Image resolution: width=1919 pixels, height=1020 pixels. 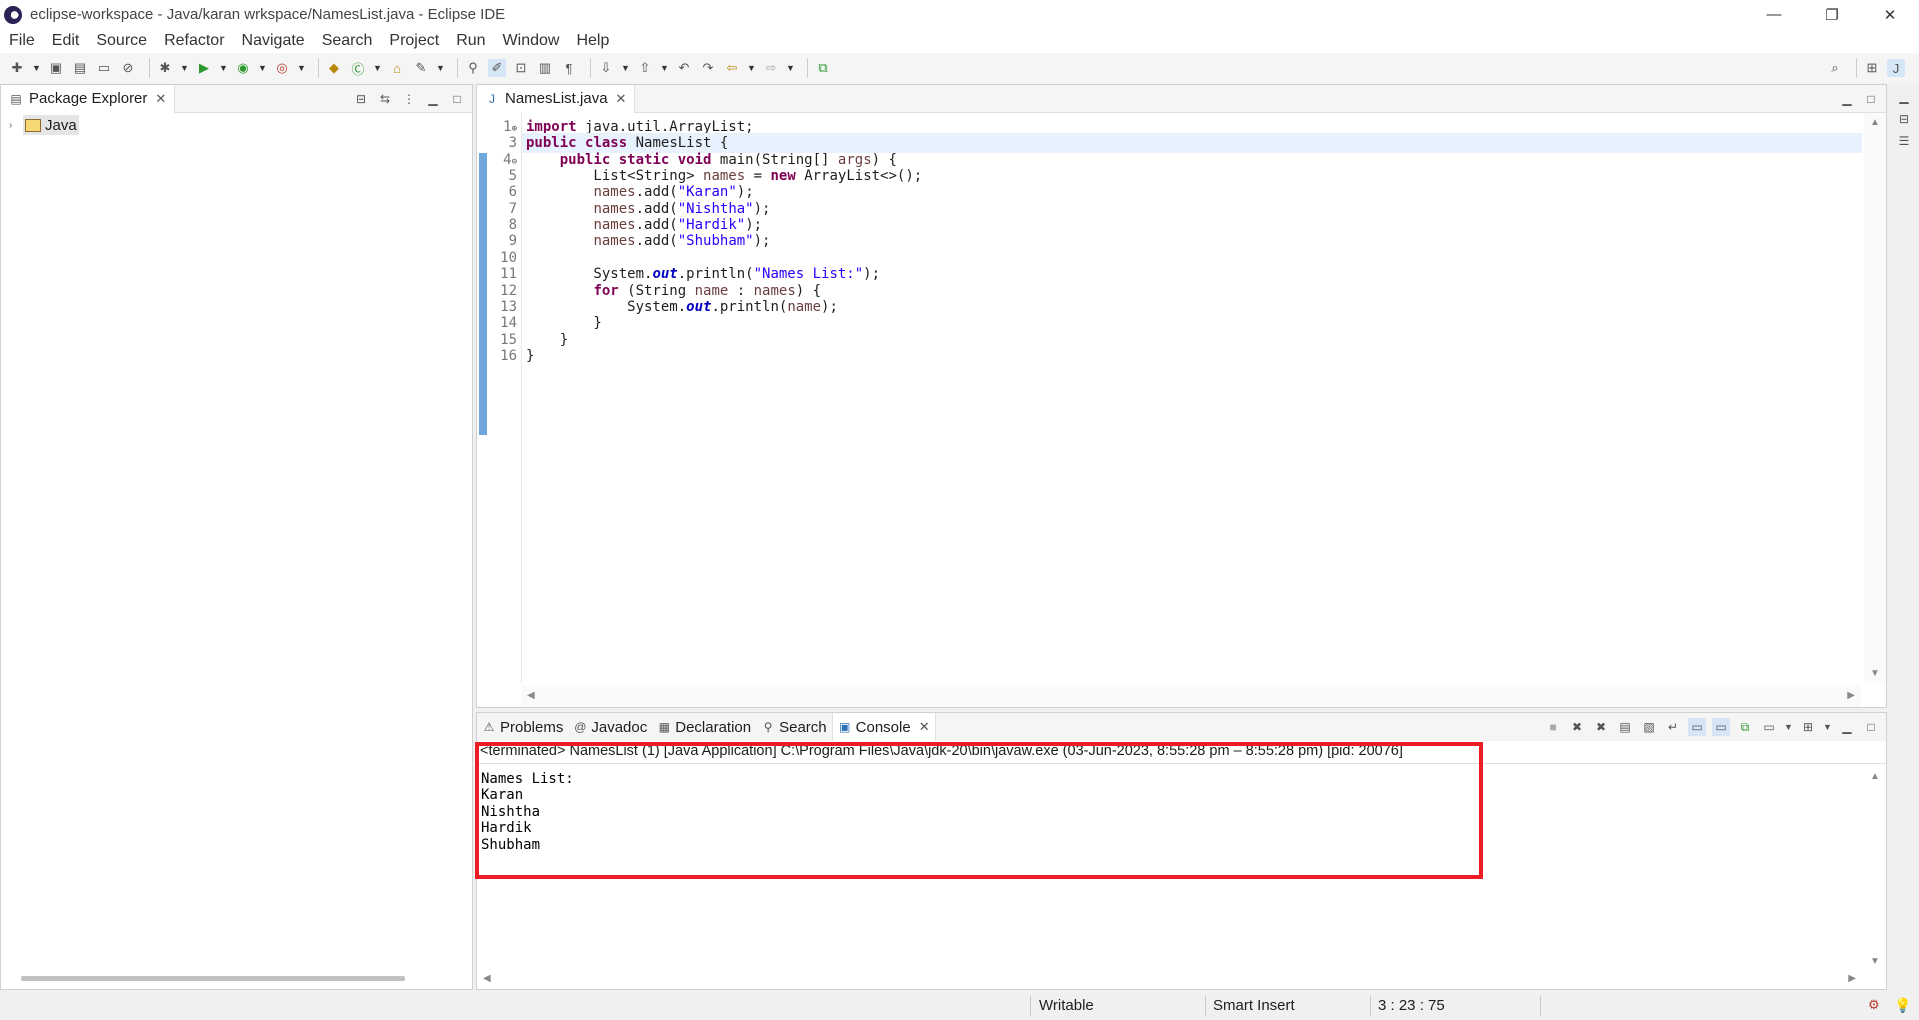 I want to click on previous-annotation-icon: ⇧, so click(x=645, y=68).